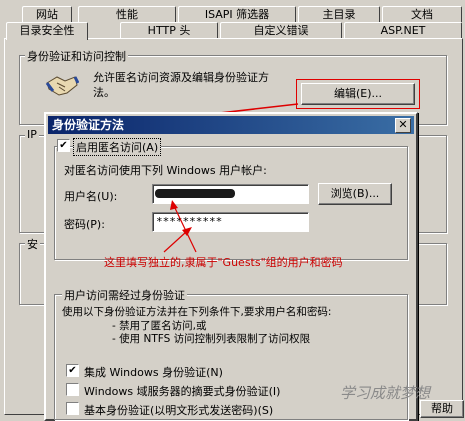 The image size is (465, 421). Describe the element at coordinates (72, 370) in the screenshot. I see `integrated-windows-checkbox: ✔` at that location.